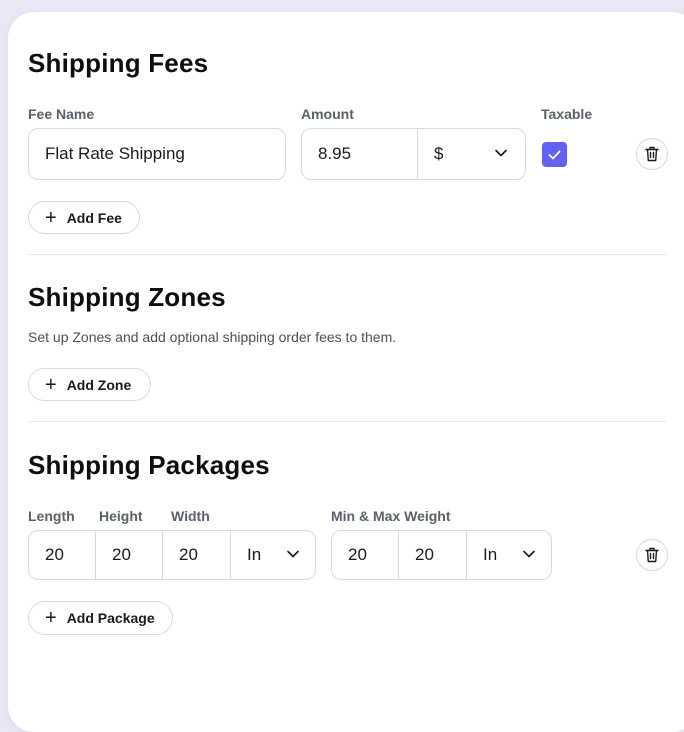 The height and width of the screenshot is (732, 684). Describe the element at coordinates (149, 465) in the screenshot. I see `shipping-packages-title: Shipping Packages` at that location.